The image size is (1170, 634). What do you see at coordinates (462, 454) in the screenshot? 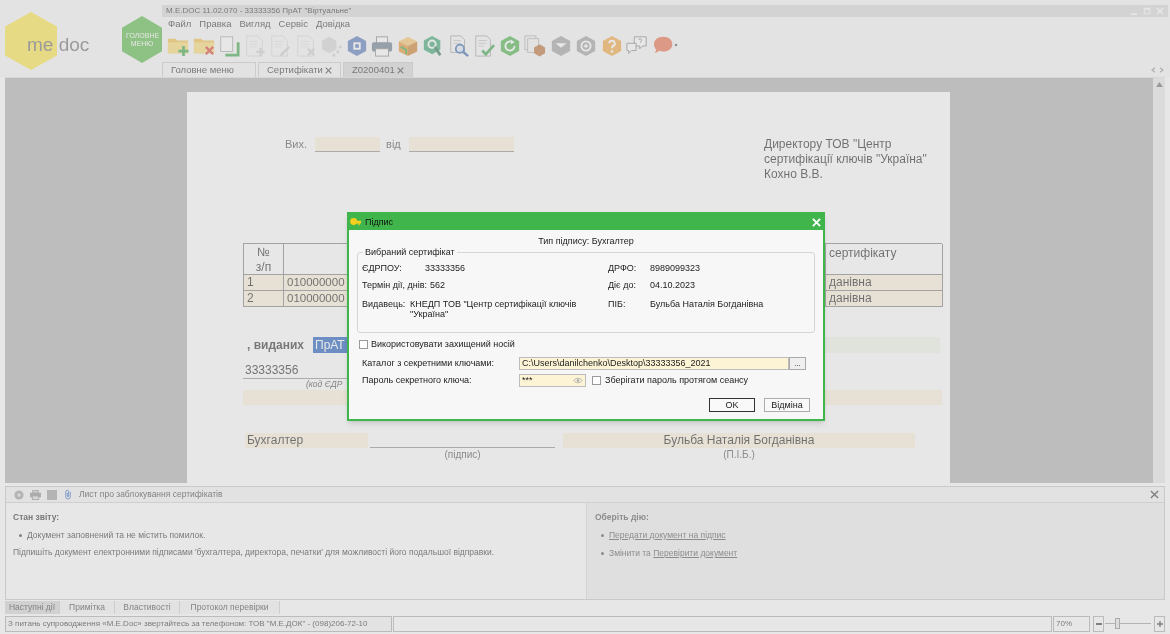
I see `caption-text: (підпис)` at bounding box center [462, 454].